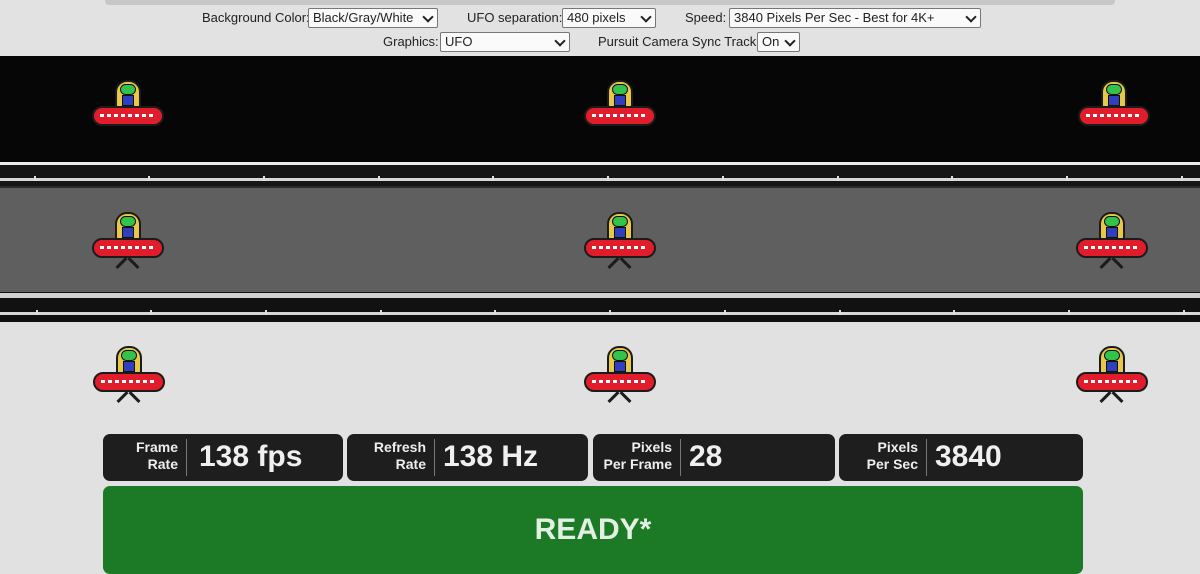 Image resolution: width=1200 pixels, height=574 pixels. I want to click on background-color-value: Black/Gray/White, so click(363, 17).